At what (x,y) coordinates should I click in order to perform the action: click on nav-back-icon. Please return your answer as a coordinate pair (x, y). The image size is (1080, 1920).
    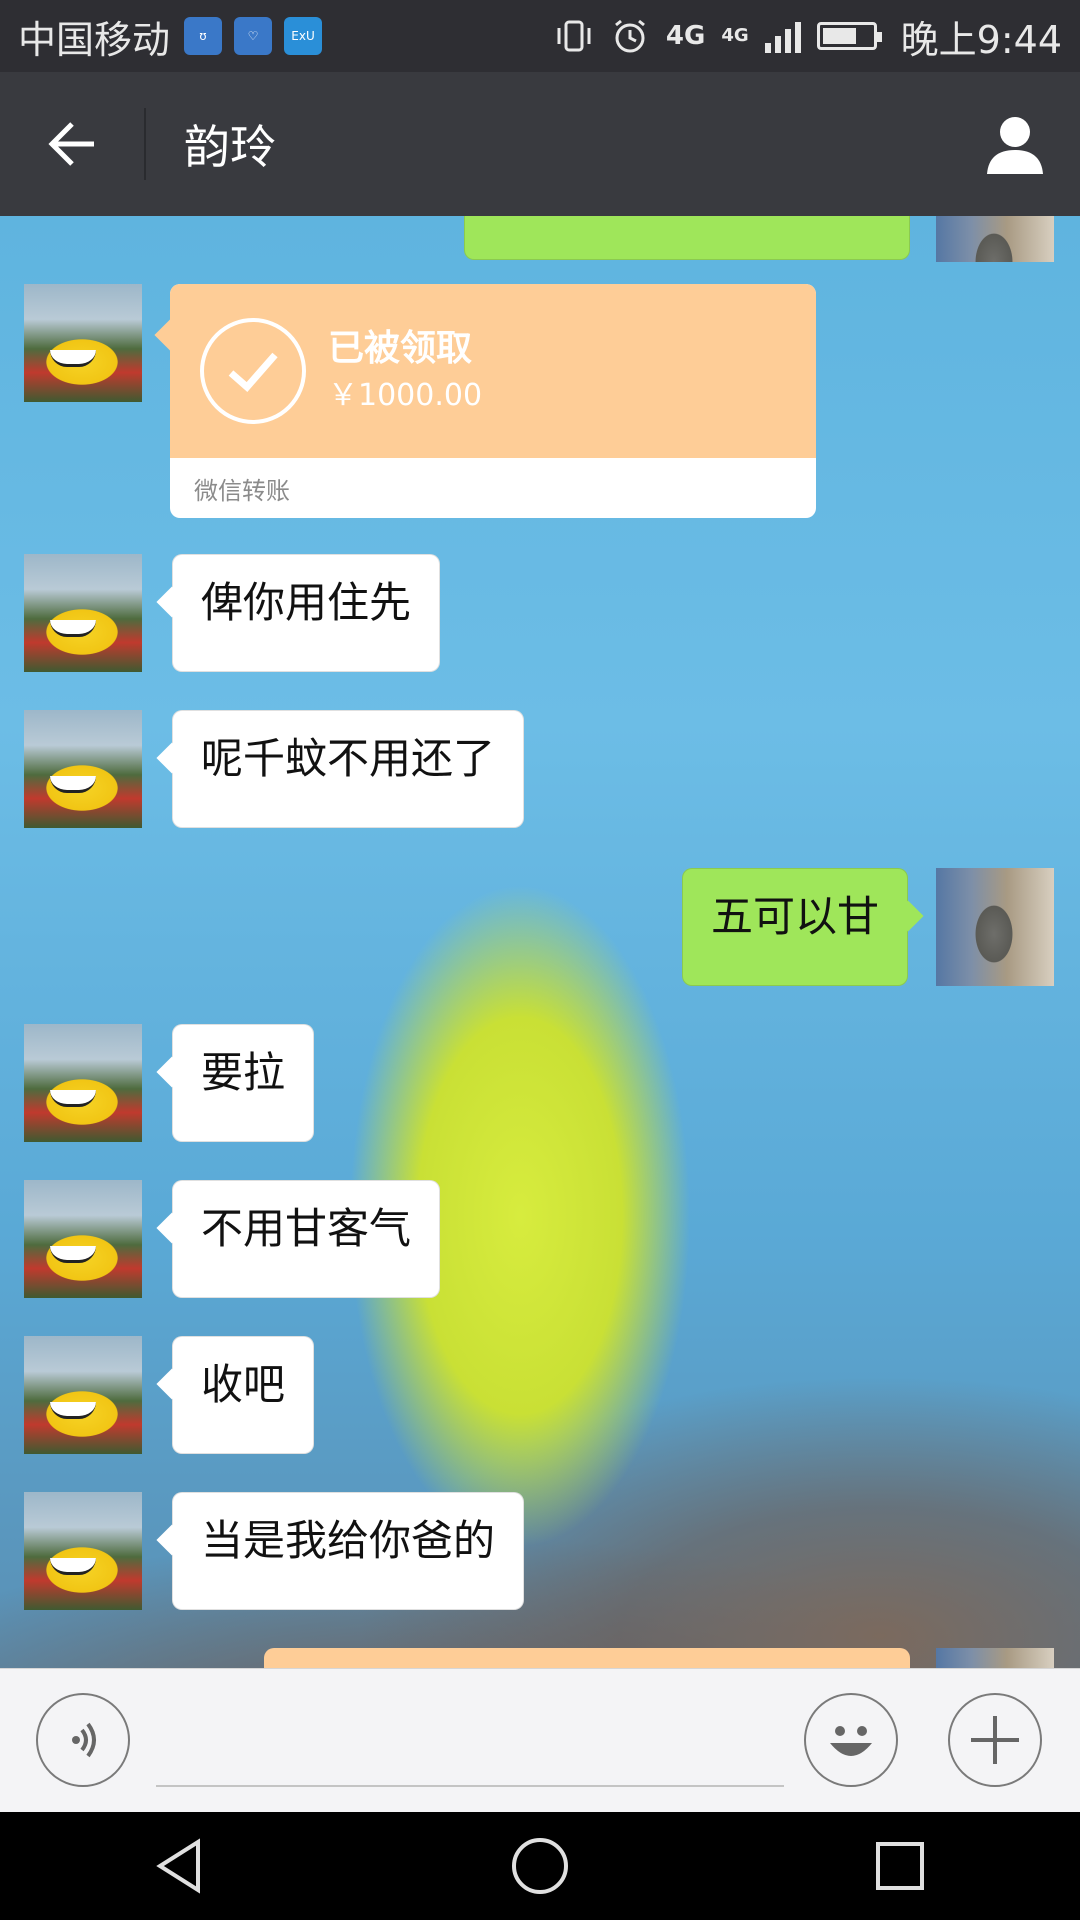
    Looking at the image, I should click on (178, 1866).